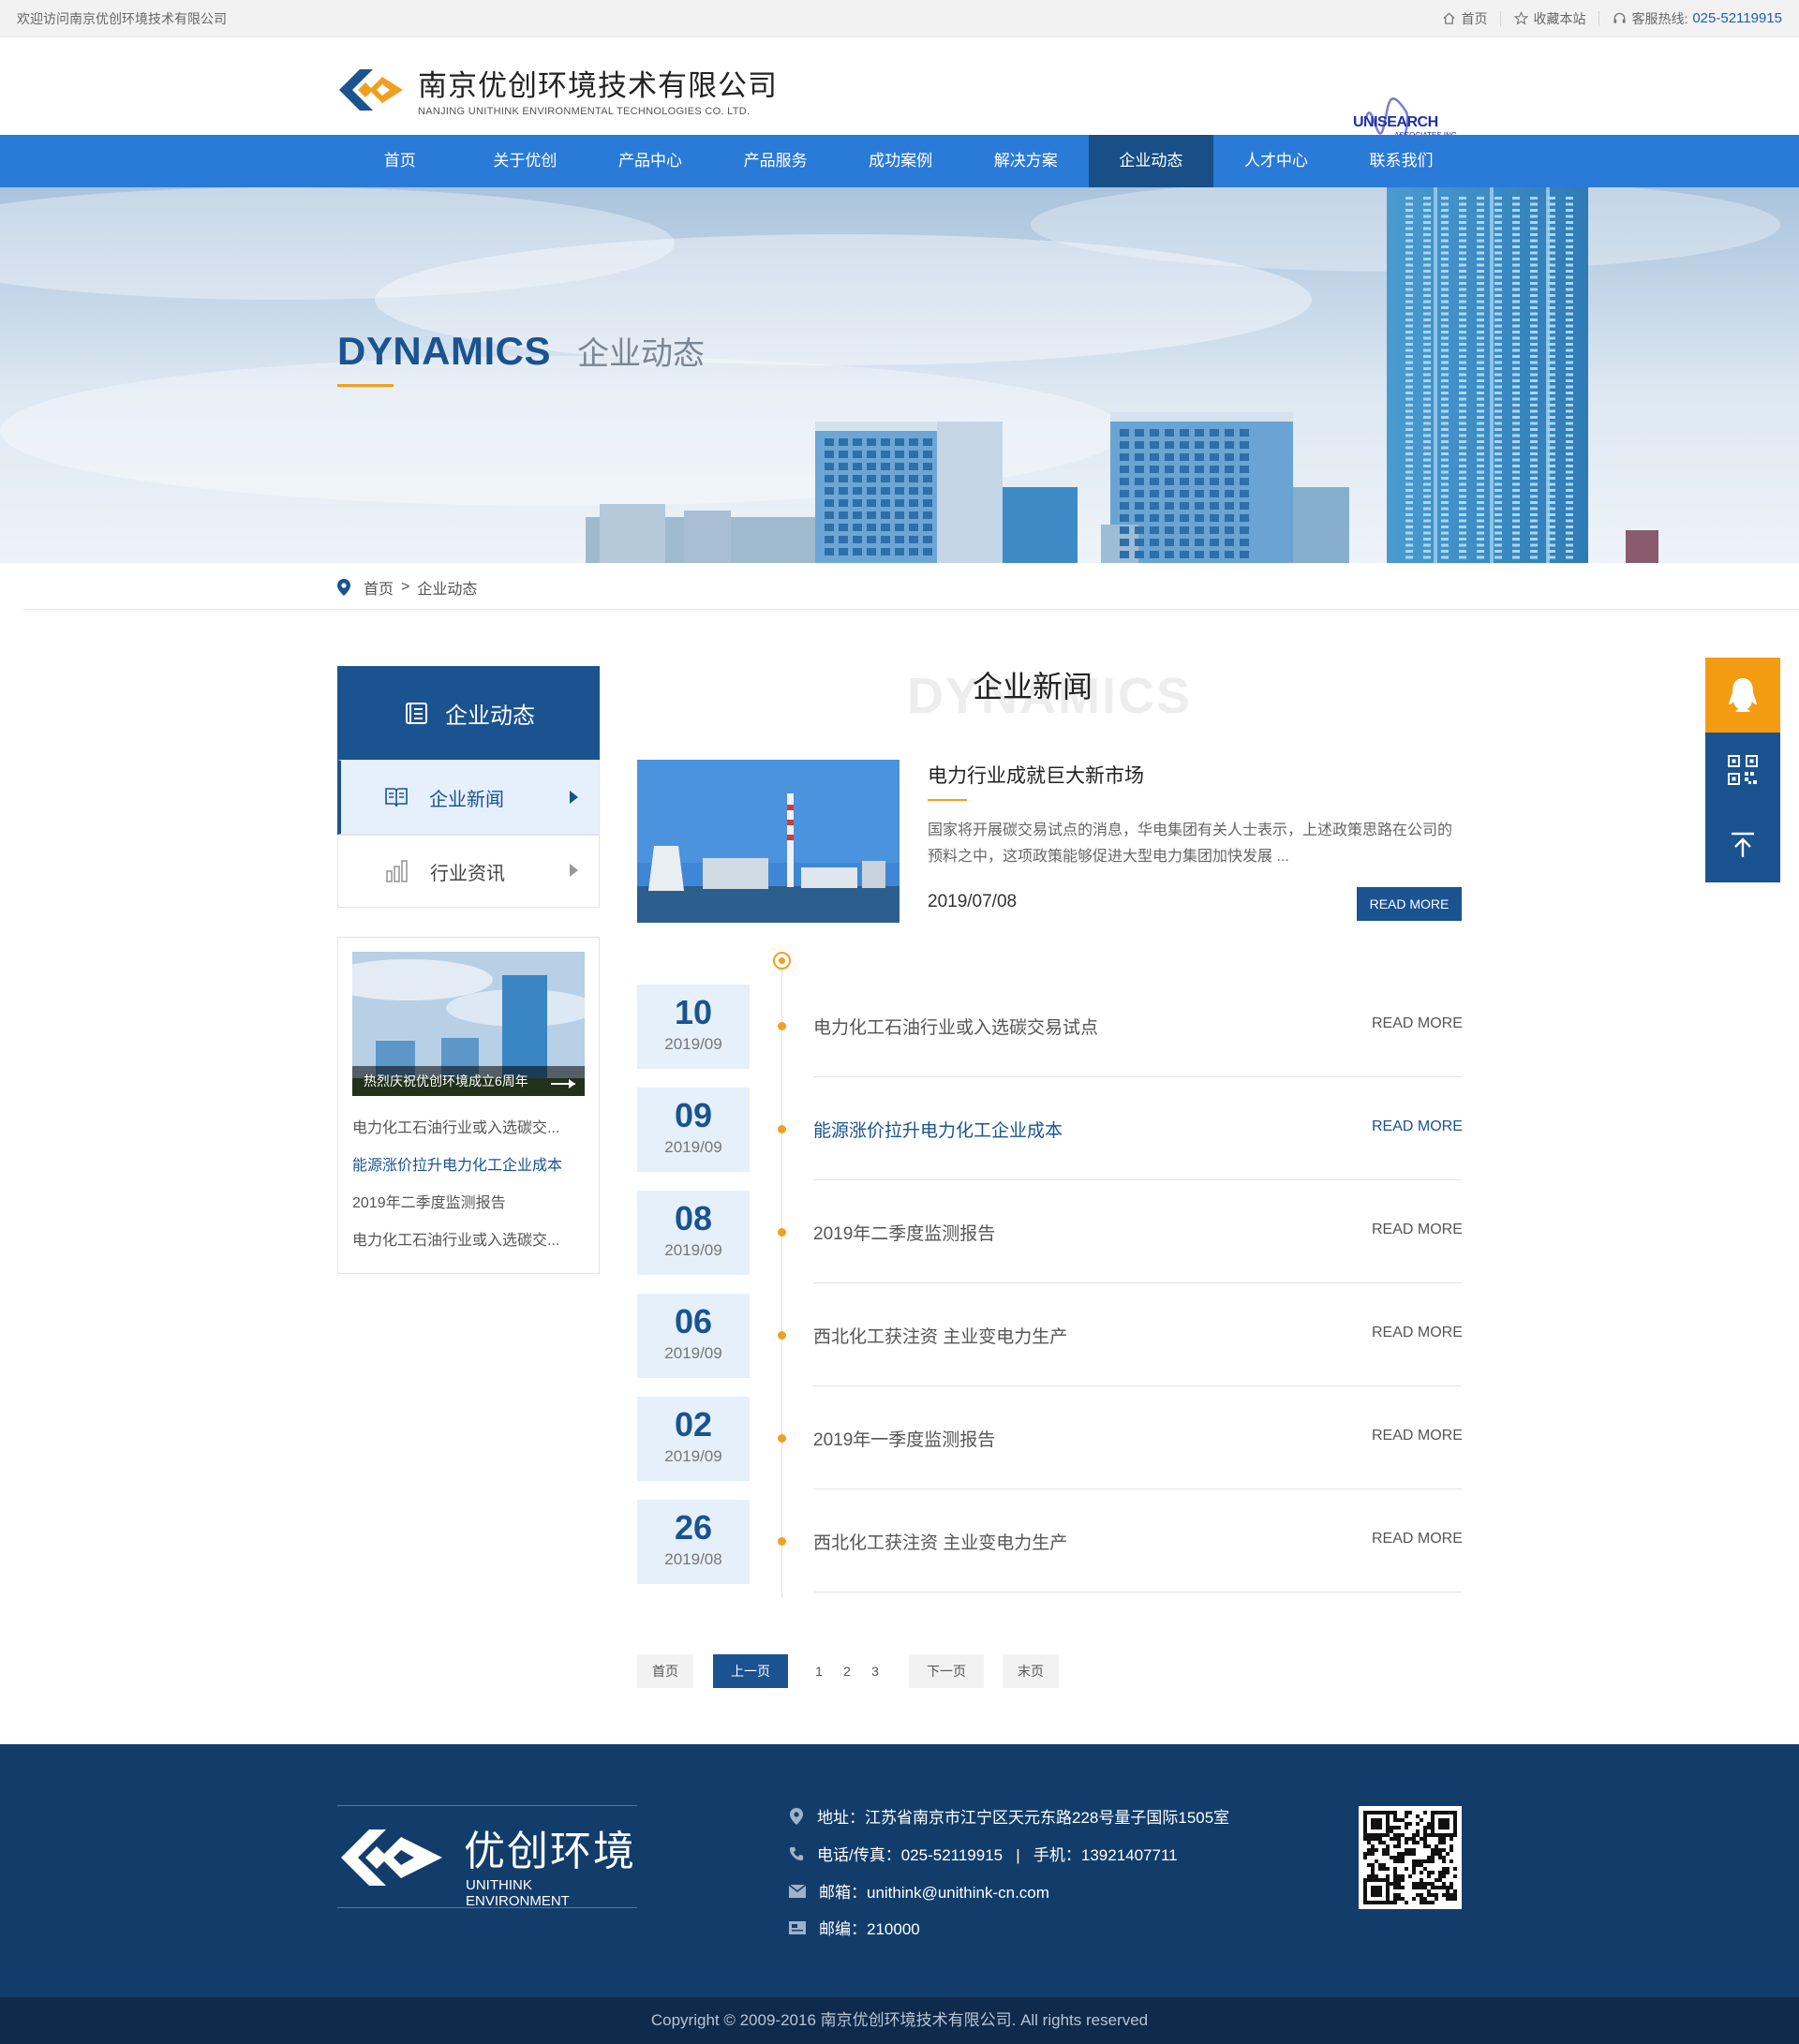 The image size is (1799, 2044). I want to click on footer-address-text: 地址：江苏省南京市江宁区天元东路228号量子国际1505室, so click(1023, 1818).